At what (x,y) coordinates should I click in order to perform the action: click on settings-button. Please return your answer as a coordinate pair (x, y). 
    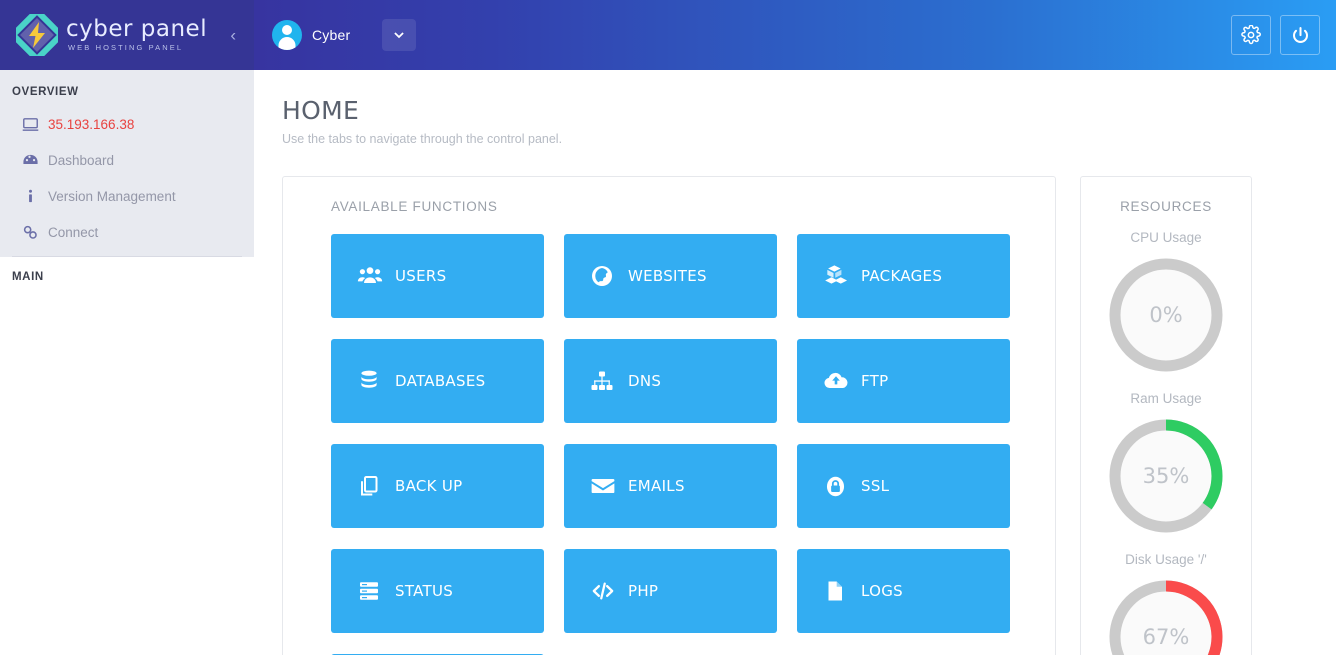
    Looking at the image, I should click on (1251, 35).